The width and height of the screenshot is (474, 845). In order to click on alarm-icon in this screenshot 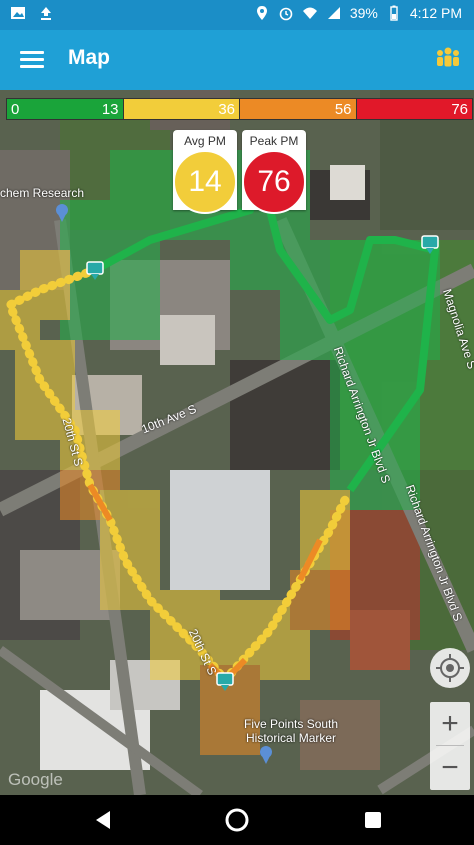, I will do `click(286, 14)`.